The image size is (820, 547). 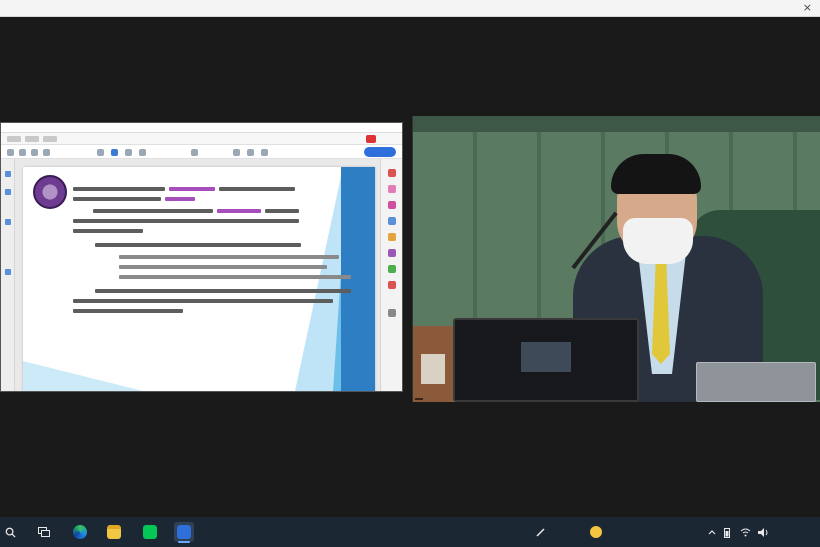 What do you see at coordinates (616, 124) in the screenshot?
I see `background-wall` at bounding box center [616, 124].